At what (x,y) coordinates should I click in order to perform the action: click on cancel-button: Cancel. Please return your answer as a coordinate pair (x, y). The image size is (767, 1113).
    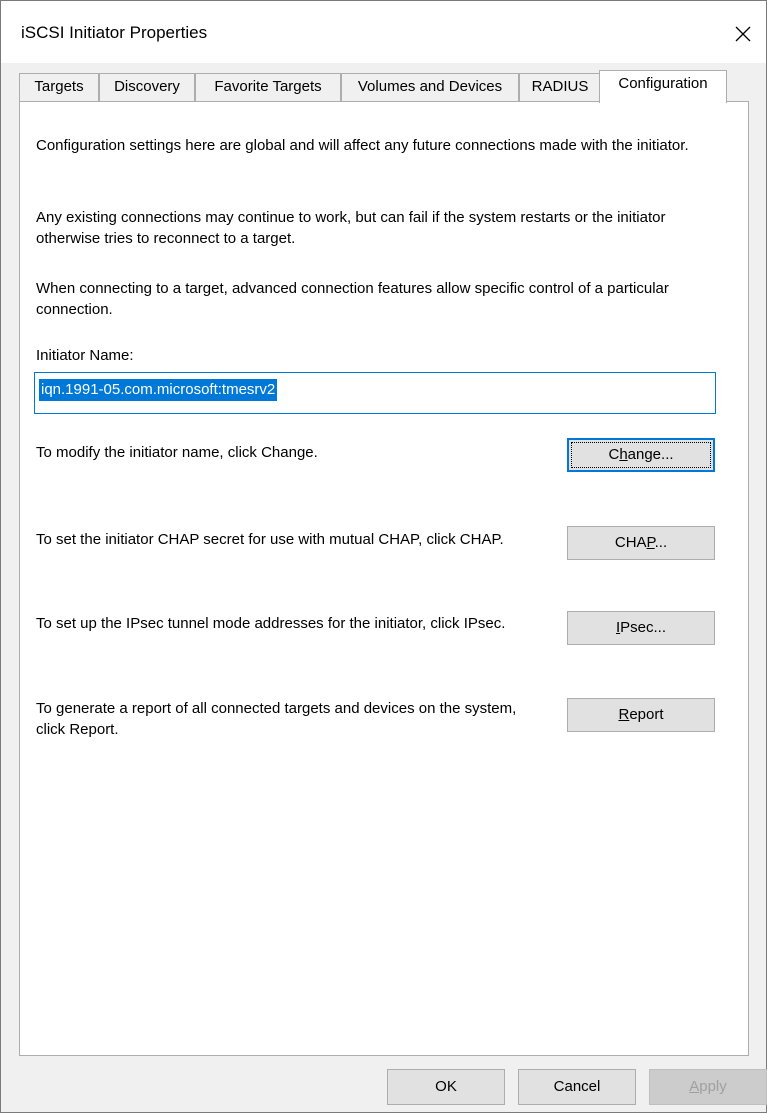
    Looking at the image, I should click on (577, 1087).